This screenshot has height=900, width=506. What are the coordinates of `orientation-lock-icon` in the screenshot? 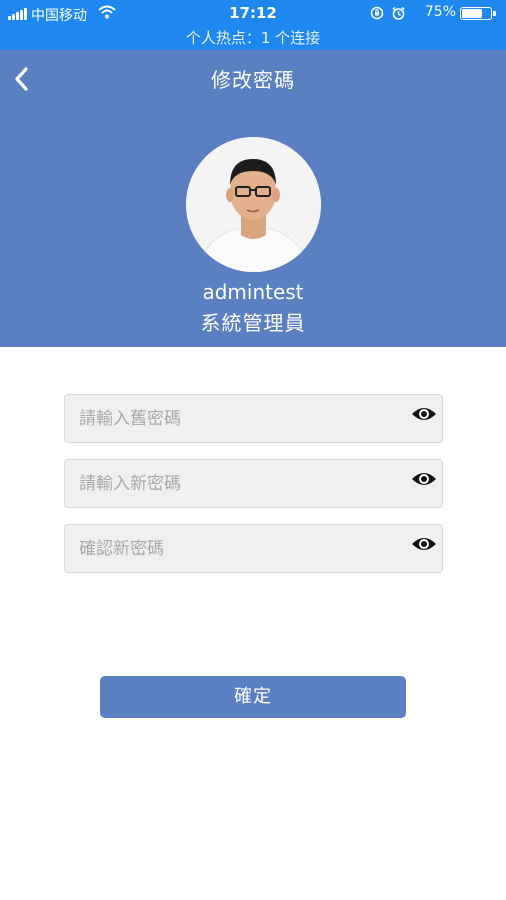 It's located at (377, 13).